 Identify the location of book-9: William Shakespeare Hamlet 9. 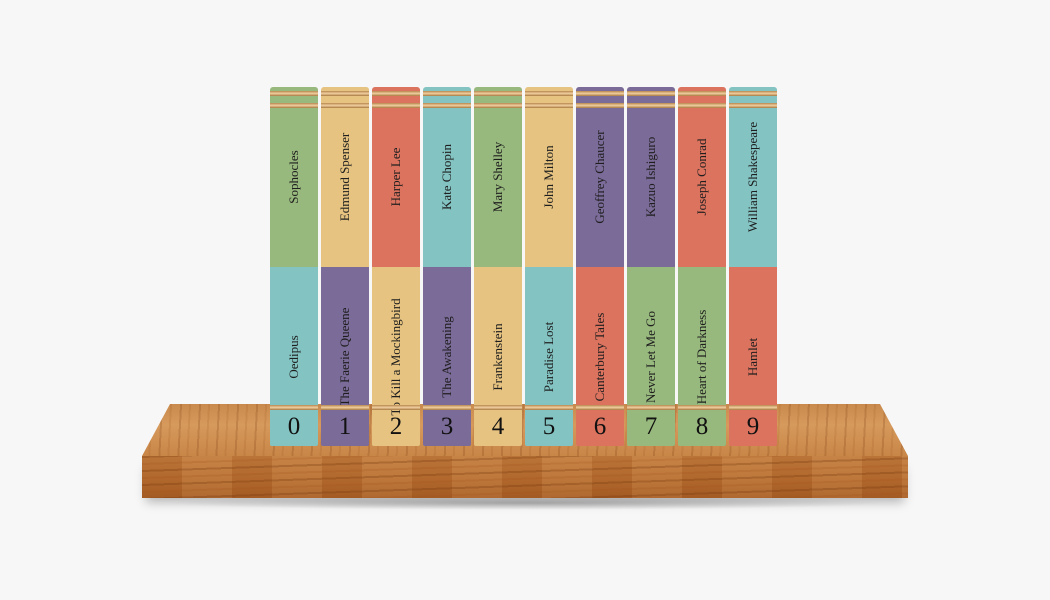
(753, 266).